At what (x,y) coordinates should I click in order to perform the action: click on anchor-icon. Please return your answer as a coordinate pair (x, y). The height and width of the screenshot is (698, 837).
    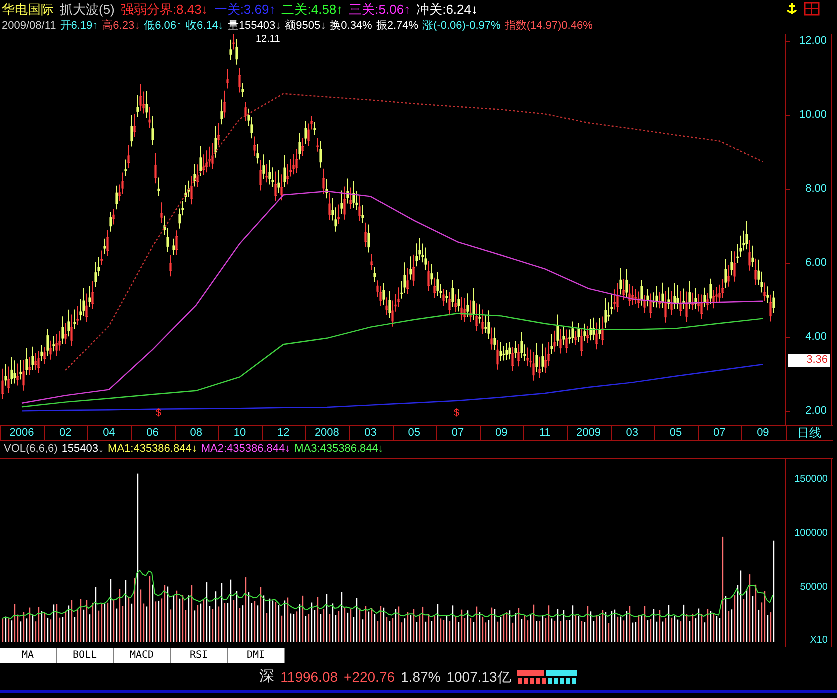
    Looking at the image, I should click on (792, 9).